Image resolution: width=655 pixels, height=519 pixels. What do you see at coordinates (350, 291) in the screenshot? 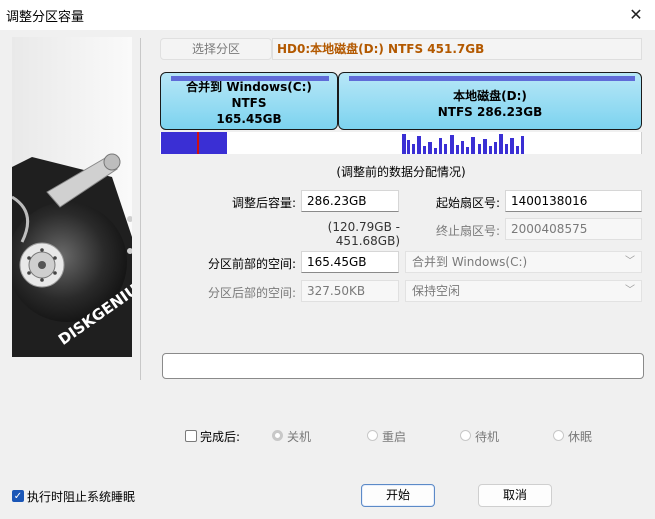
I see `space-after-input: 327.50KB` at bounding box center [350, 291].